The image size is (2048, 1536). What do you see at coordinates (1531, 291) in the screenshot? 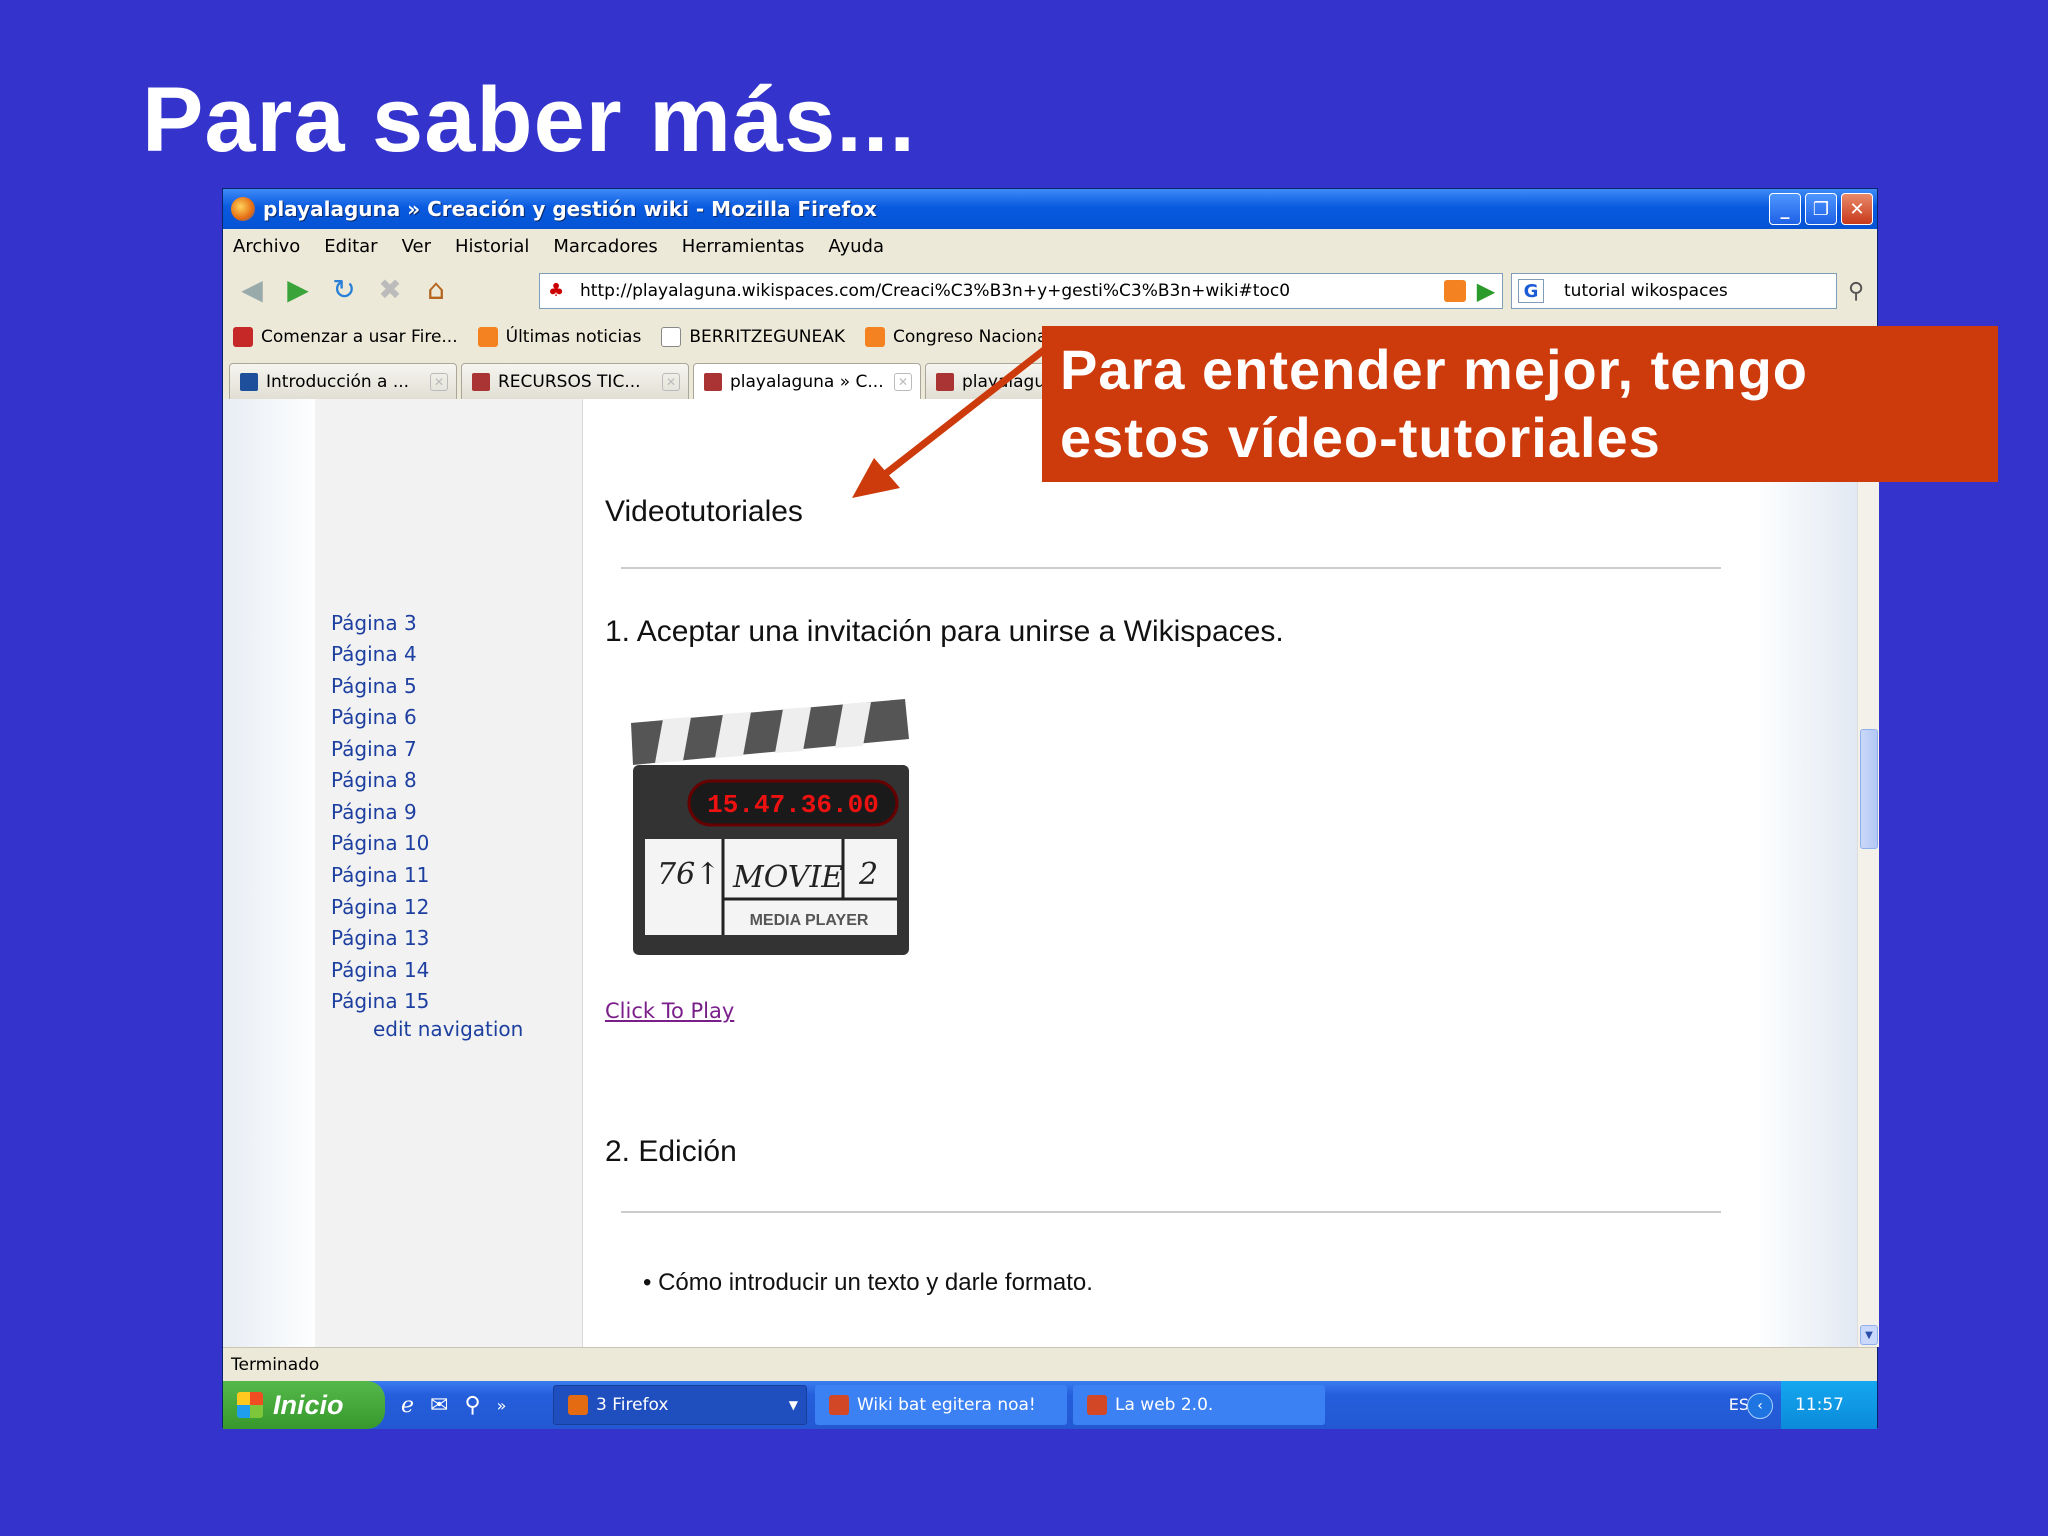
I see `google-search-engine-icon: G` at bounding box center [1531, 291].